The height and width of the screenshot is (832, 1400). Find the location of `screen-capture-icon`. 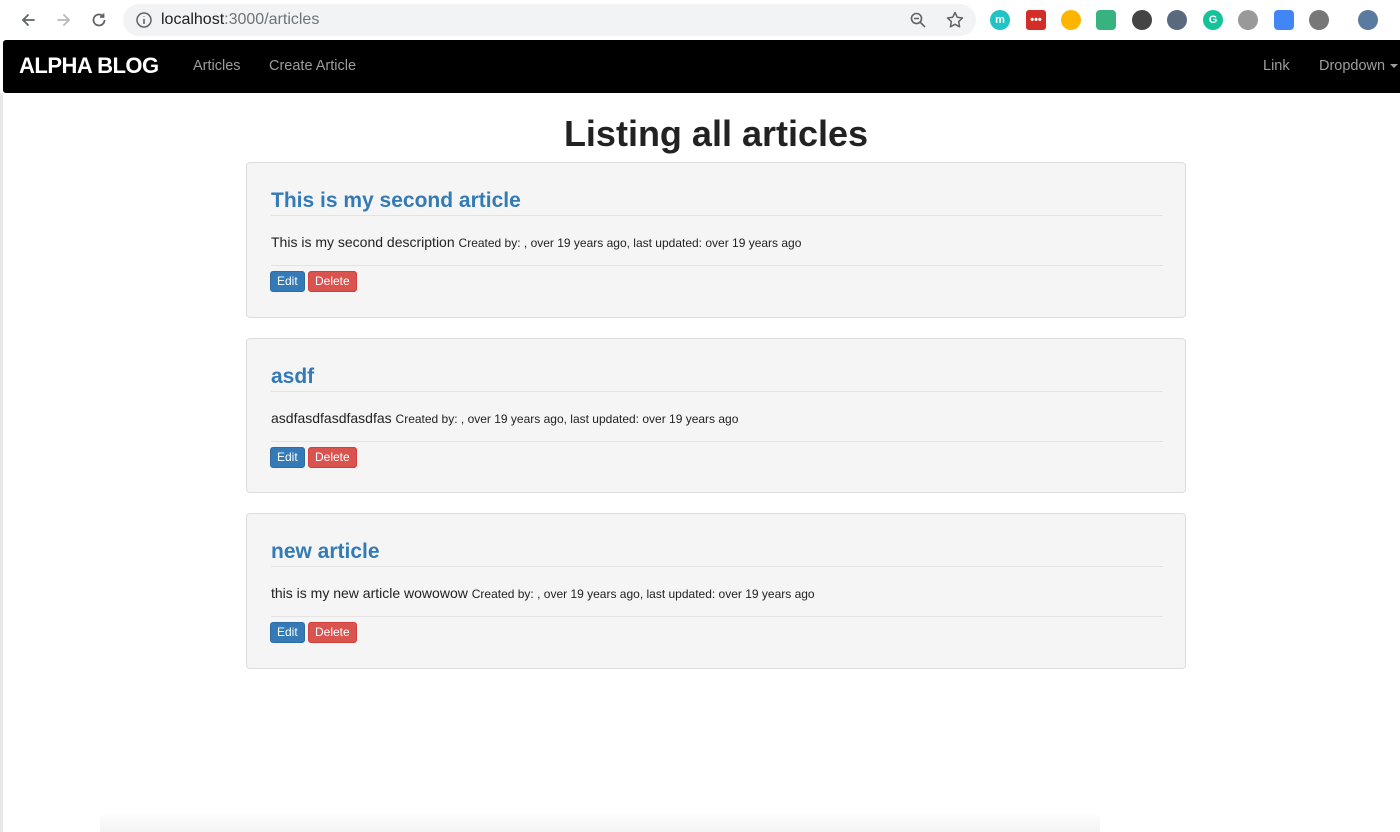

screen-capture-icon is located at coordinates (1106, 20).